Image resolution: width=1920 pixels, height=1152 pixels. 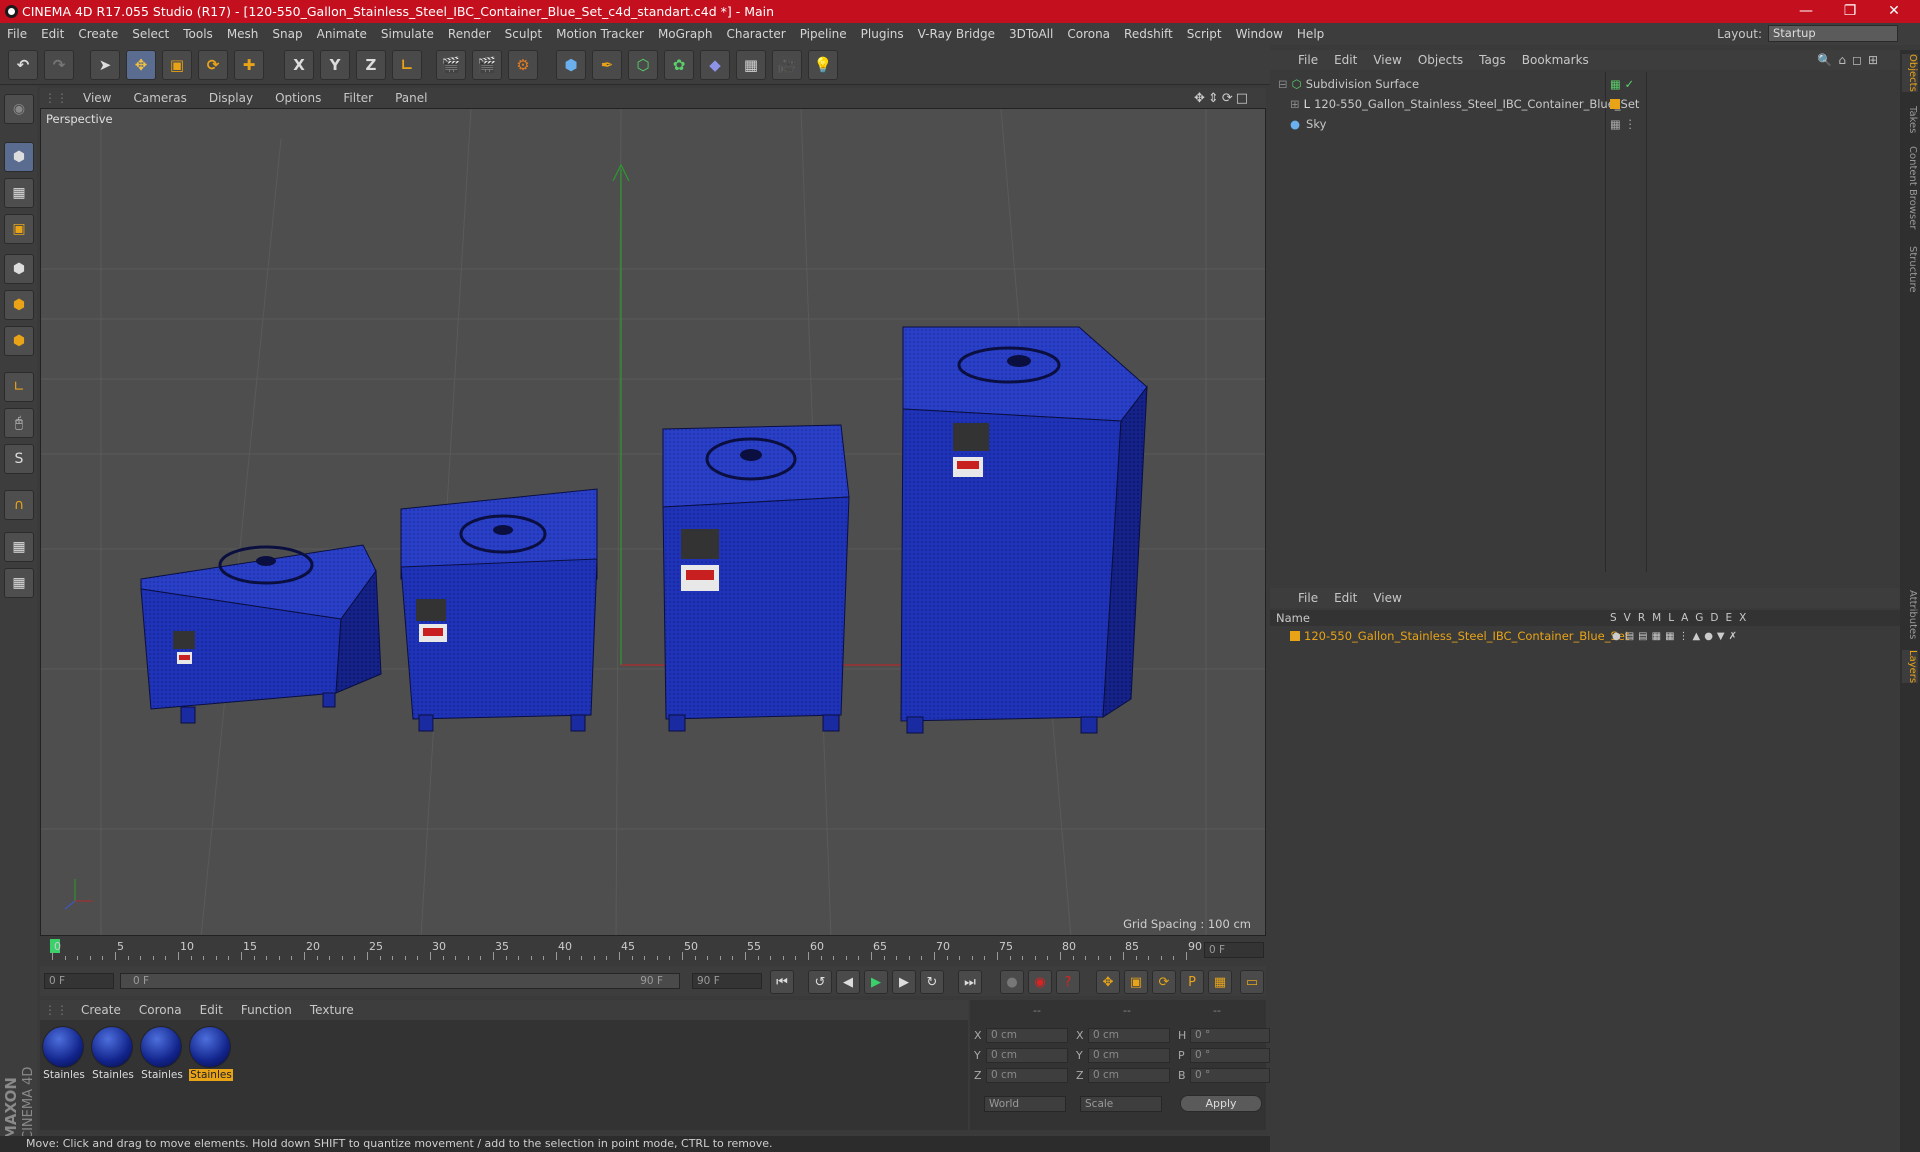 What do you see at coordinates (1387, 598) in the screenshot?
I see `layer-menu-view: View` at bounding box center [1387, 598].